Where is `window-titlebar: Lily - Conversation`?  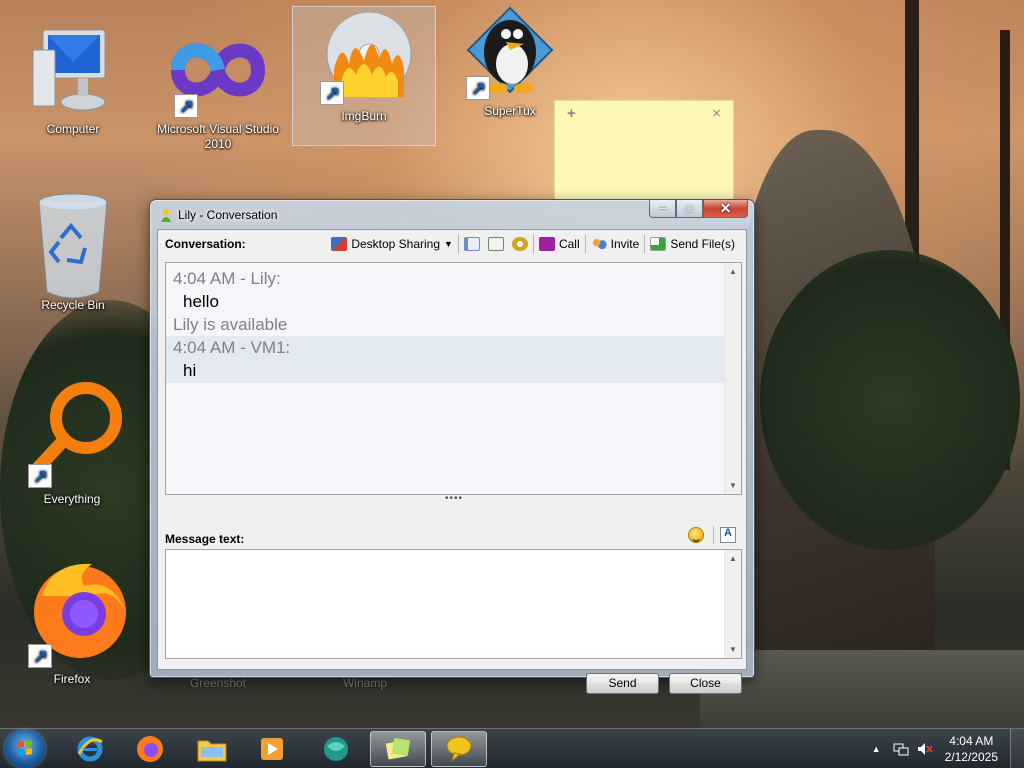
window-titlebar: Lily - Conversation is located at coordinates (218, 215).